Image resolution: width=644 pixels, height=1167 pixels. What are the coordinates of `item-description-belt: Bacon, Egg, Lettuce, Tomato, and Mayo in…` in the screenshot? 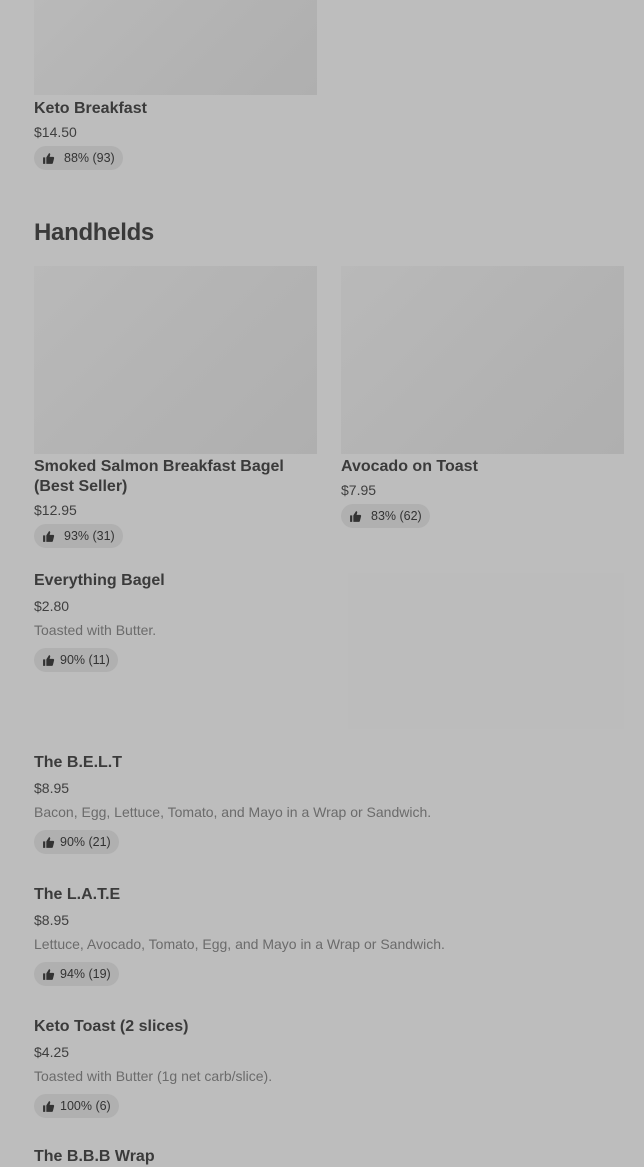 It's located at (233, 812).